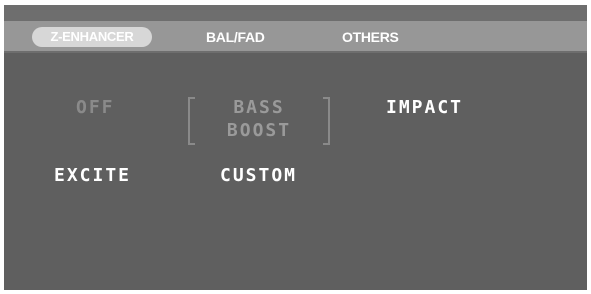 This screenshot has height=294, width=591. I want to click on tab-bal-fad: BAL/FAD, so click(235, 37).